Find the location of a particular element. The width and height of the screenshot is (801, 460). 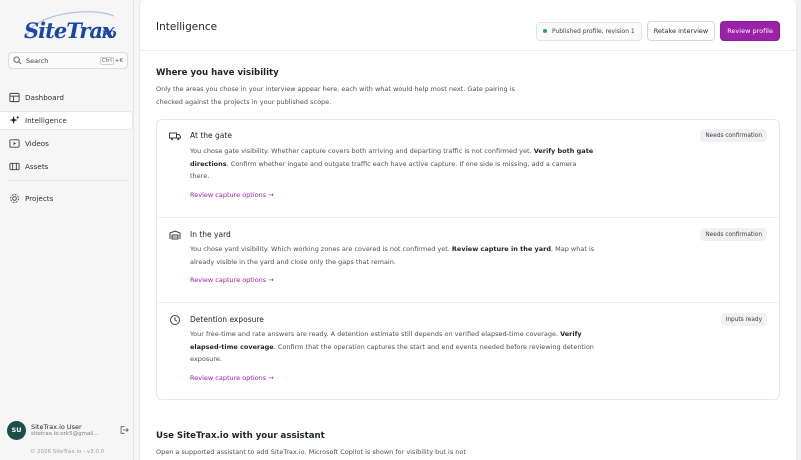

sidebar-item-intelligence: Intelligence is located at coordinates (66, 120).